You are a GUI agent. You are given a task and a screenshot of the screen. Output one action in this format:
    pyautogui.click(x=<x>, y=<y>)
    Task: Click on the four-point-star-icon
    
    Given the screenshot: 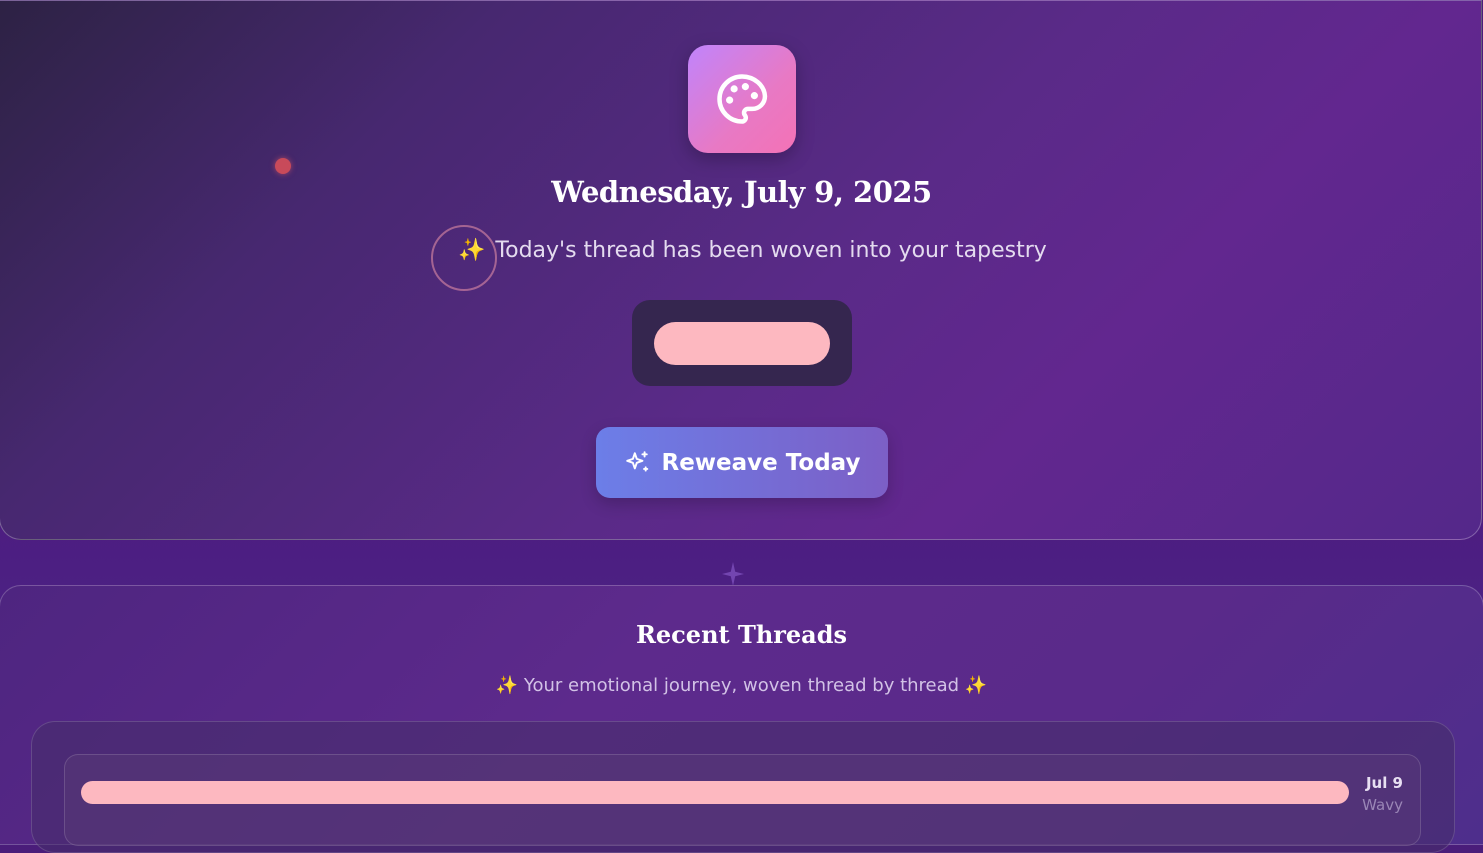 What is the action you would take?
    pyautogui.click(x=733, y=574)
    